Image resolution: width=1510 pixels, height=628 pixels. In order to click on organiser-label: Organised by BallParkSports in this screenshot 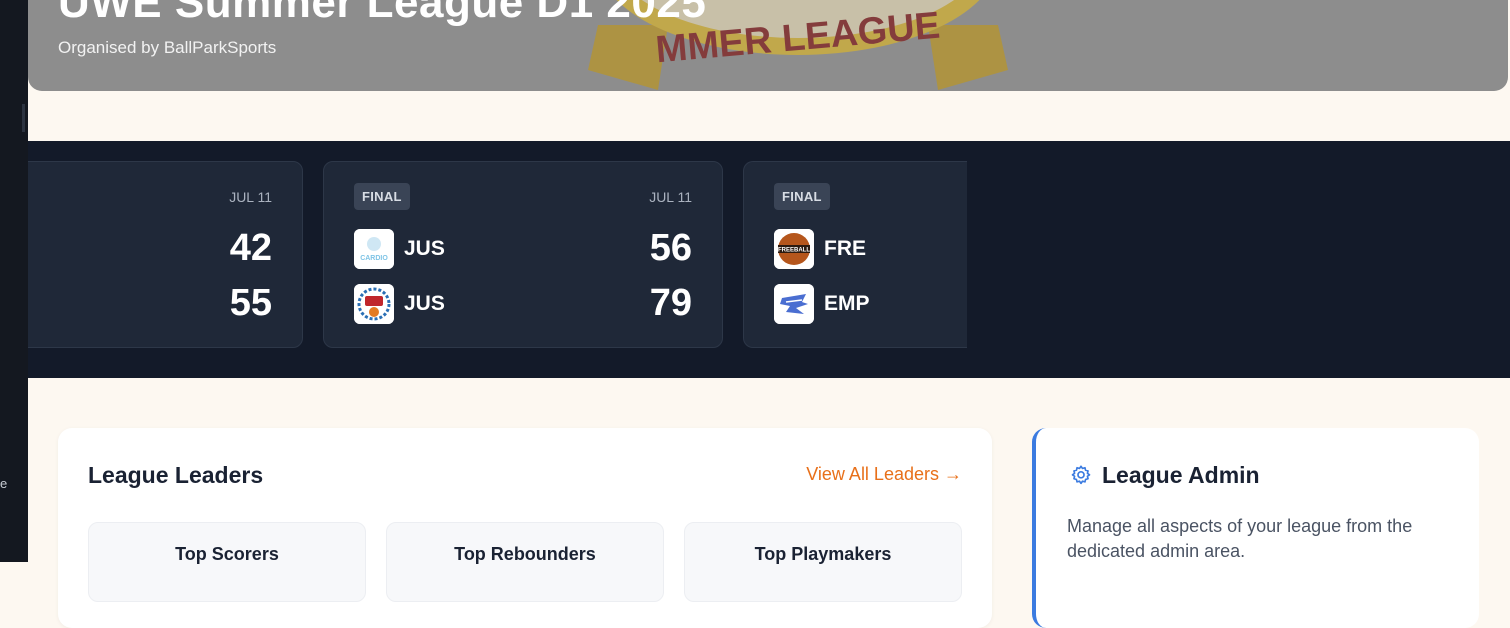, I will do `click(167, 47)`.